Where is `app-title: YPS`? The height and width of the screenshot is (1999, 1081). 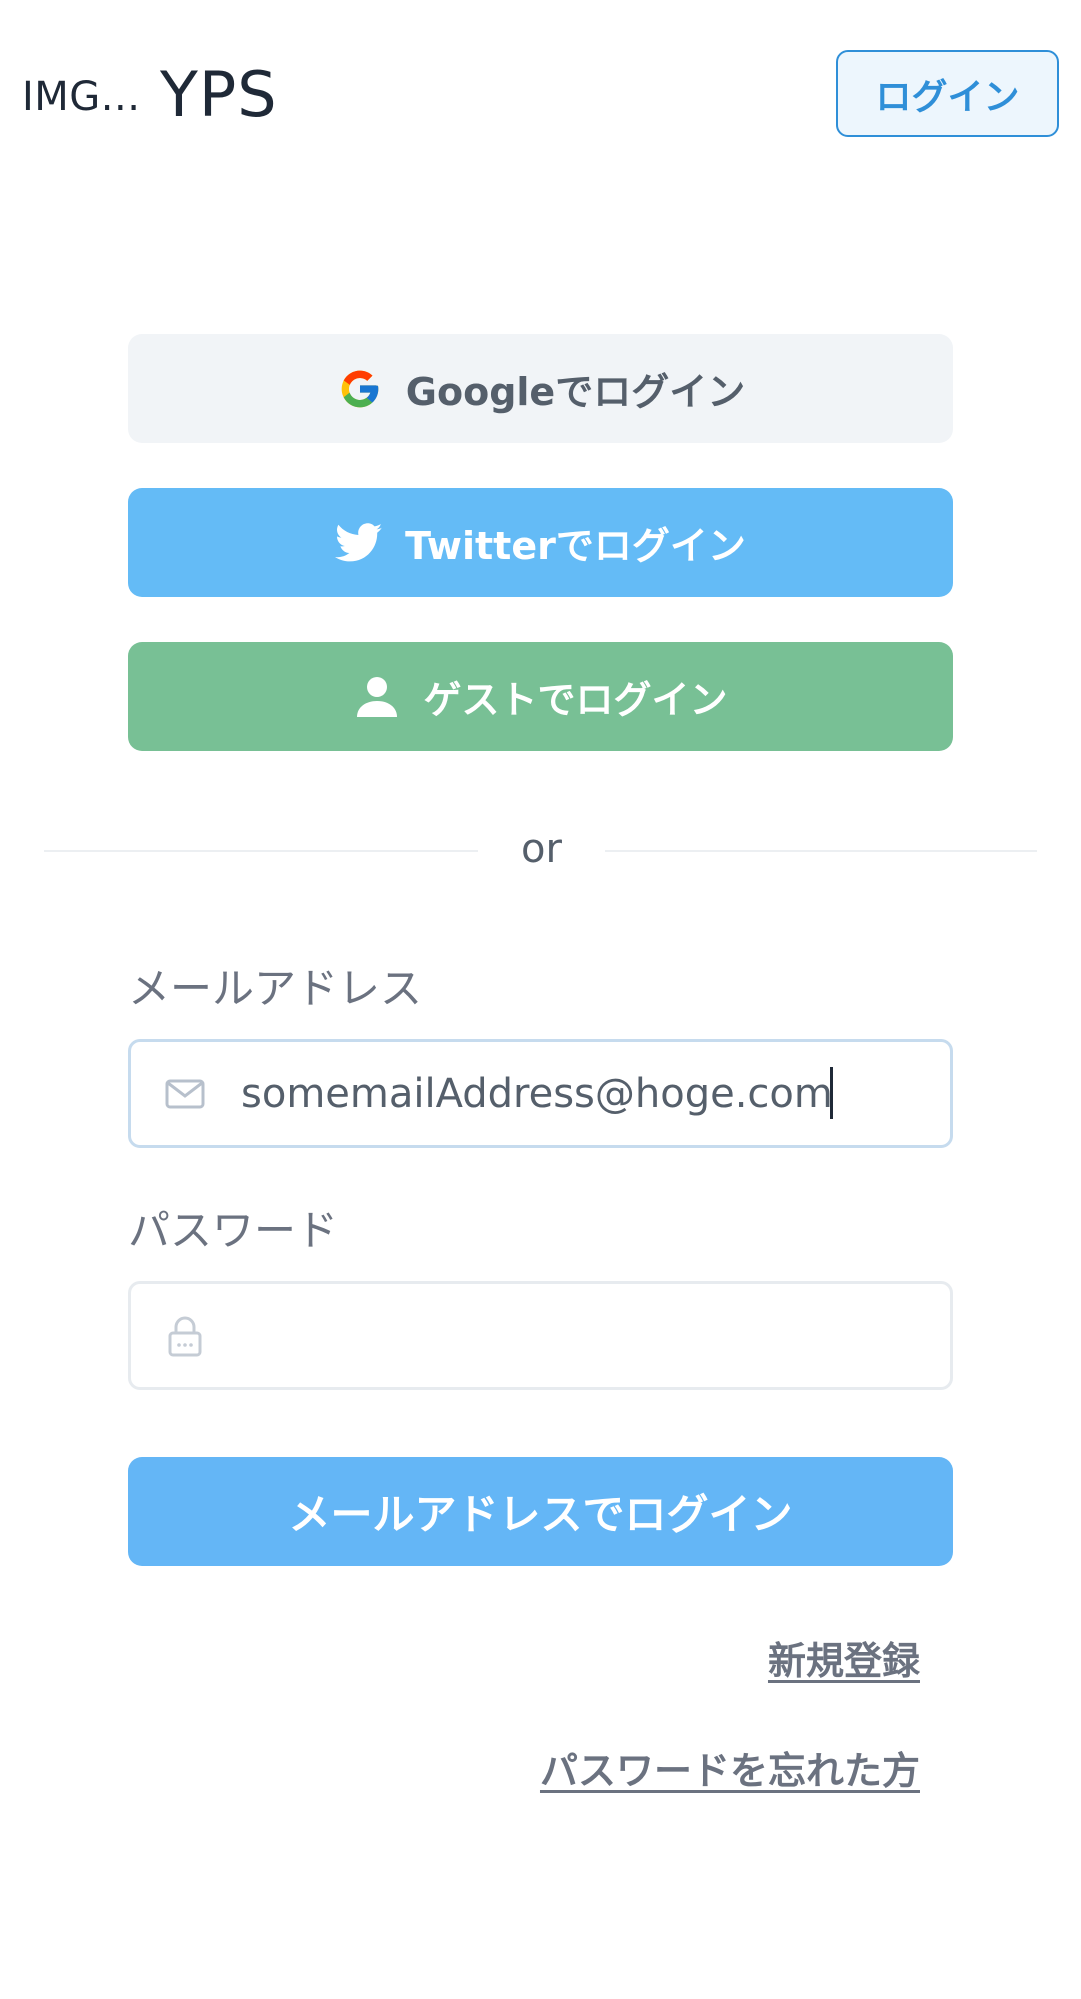 app-title: YPS is located at coordinates (219, 94).